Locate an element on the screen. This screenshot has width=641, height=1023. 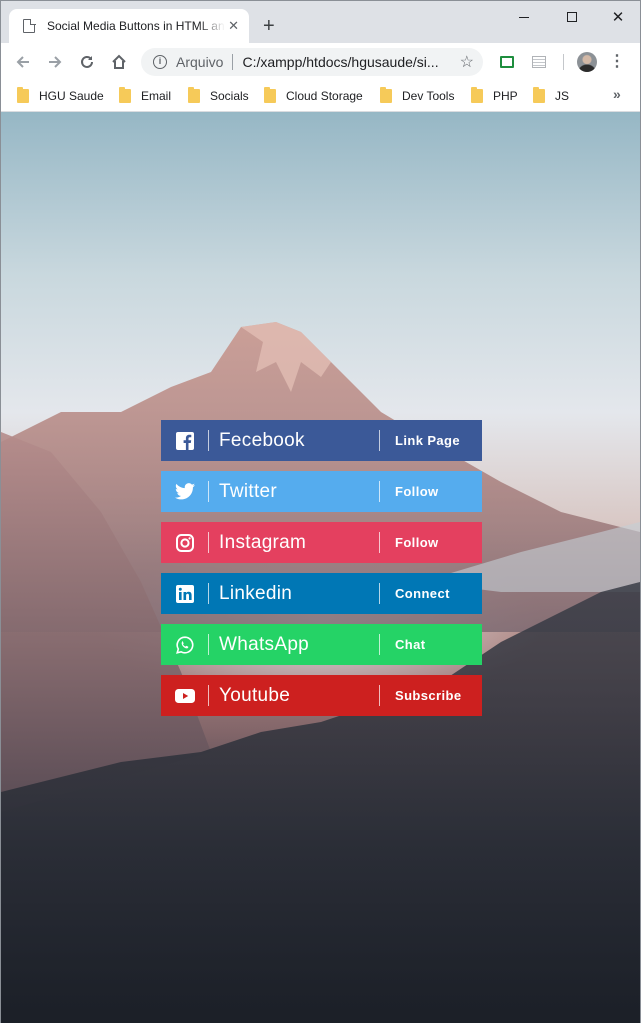
reader-extension-icon is located at coordinates (539, 62).